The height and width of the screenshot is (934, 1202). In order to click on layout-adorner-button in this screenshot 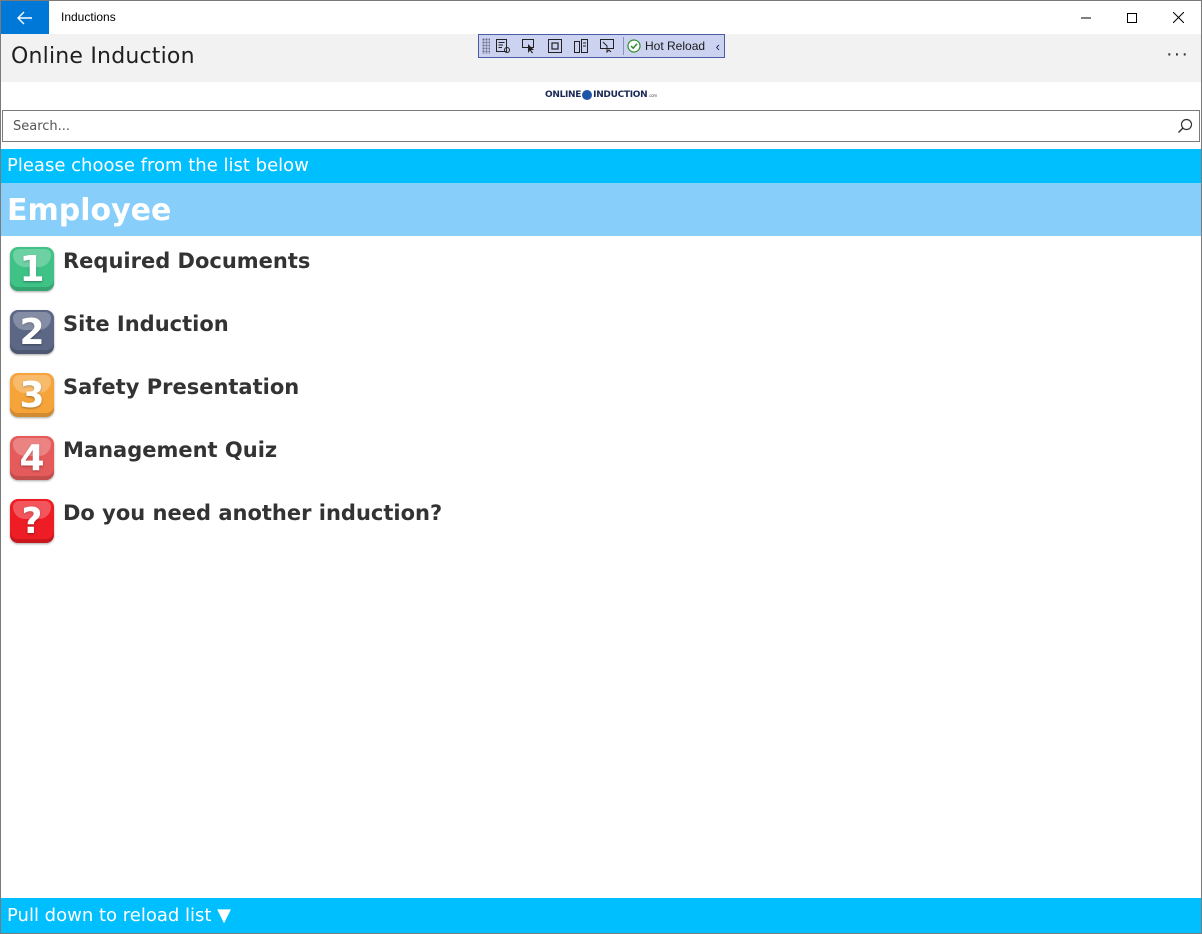, I will do `click(555, 46)`.